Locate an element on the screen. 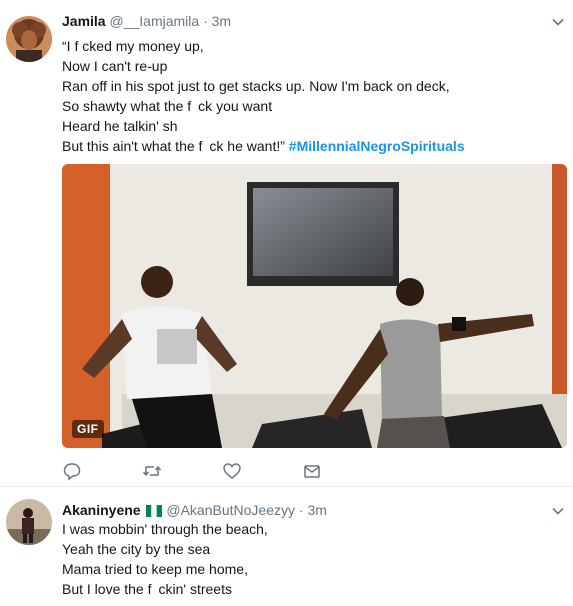  user-handle: @__Iamjamila is located at coordinates (154, 21).